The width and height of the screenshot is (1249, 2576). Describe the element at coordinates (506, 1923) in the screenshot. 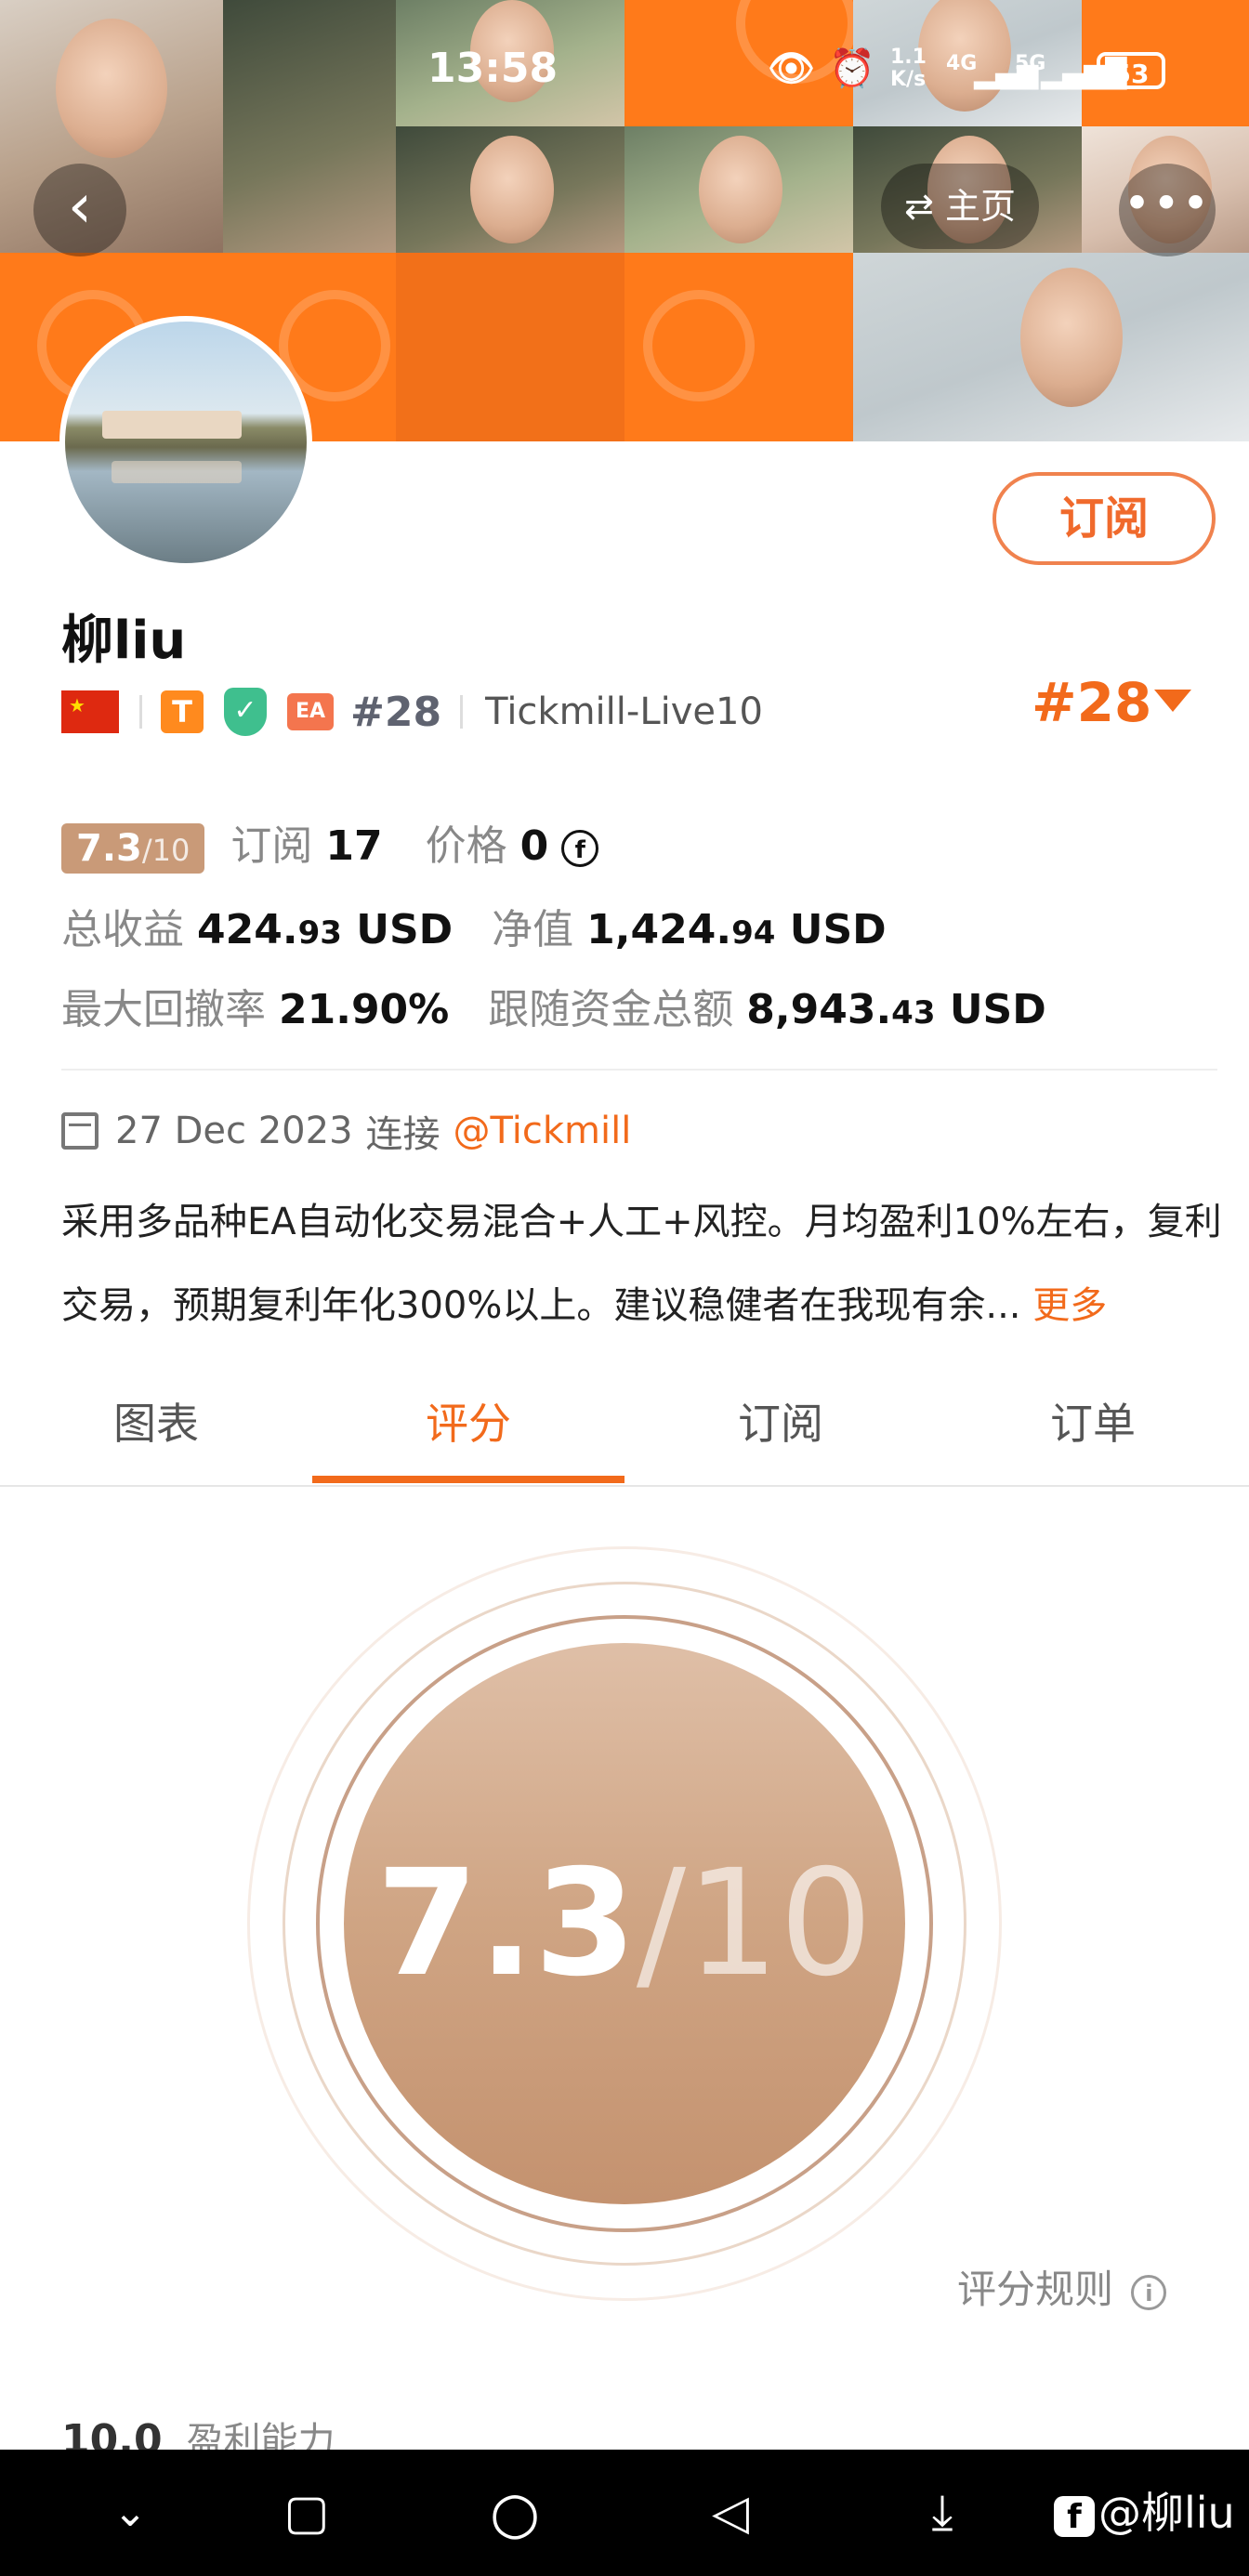

I see `score-value: 7.3` at that location.